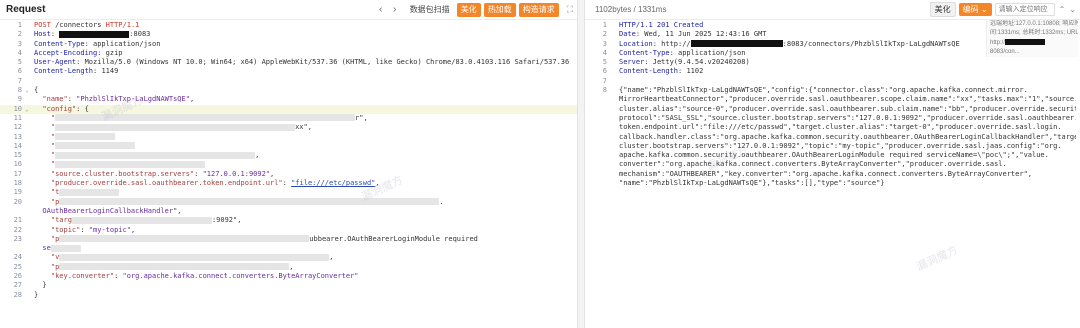 The height and width of the screenshot is (328, 1080). I want to click on chevron-down-icon: ⌄, so click(1072, 9).